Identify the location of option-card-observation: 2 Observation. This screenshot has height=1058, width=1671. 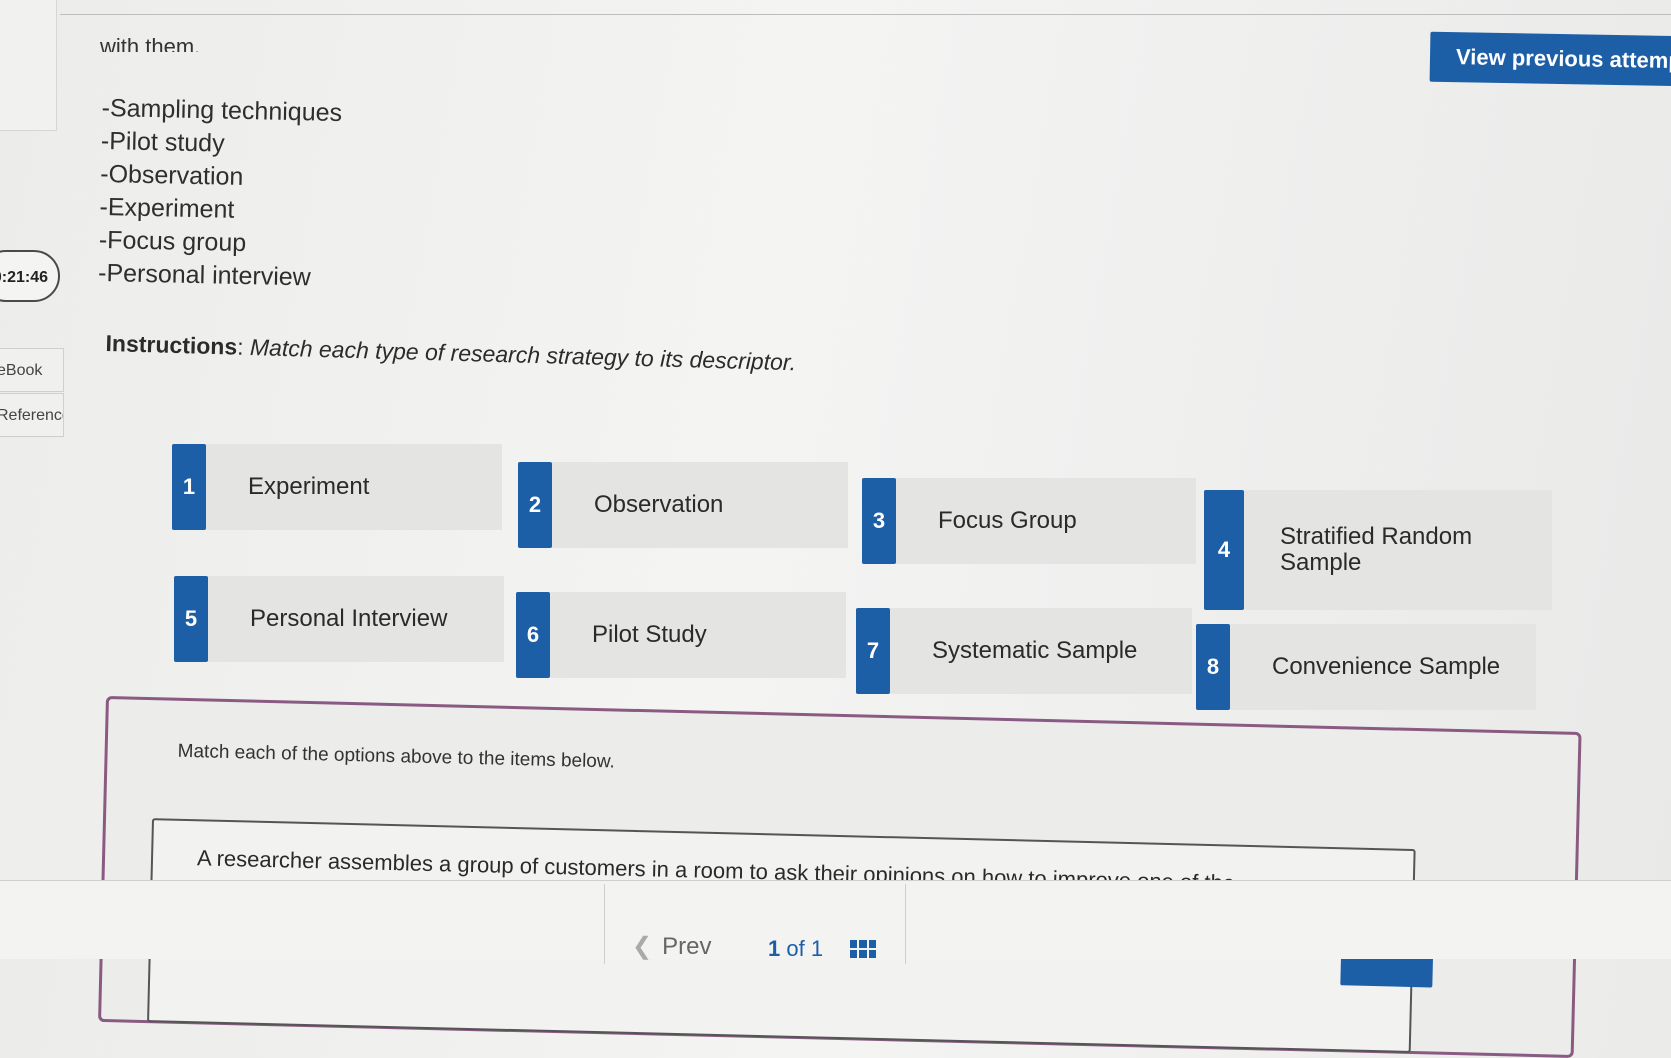
(683, 505).